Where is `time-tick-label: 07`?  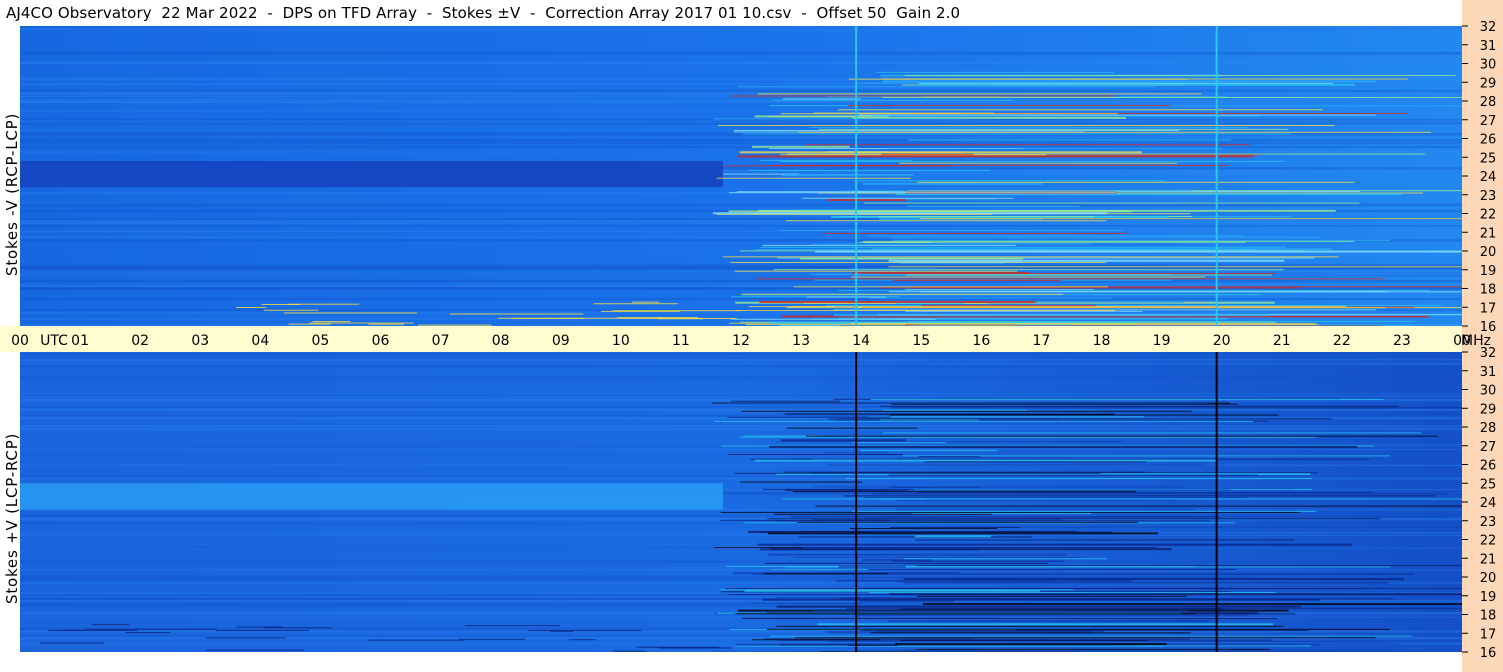 time-tick-label: 07 is located at coordinates (441, 341).